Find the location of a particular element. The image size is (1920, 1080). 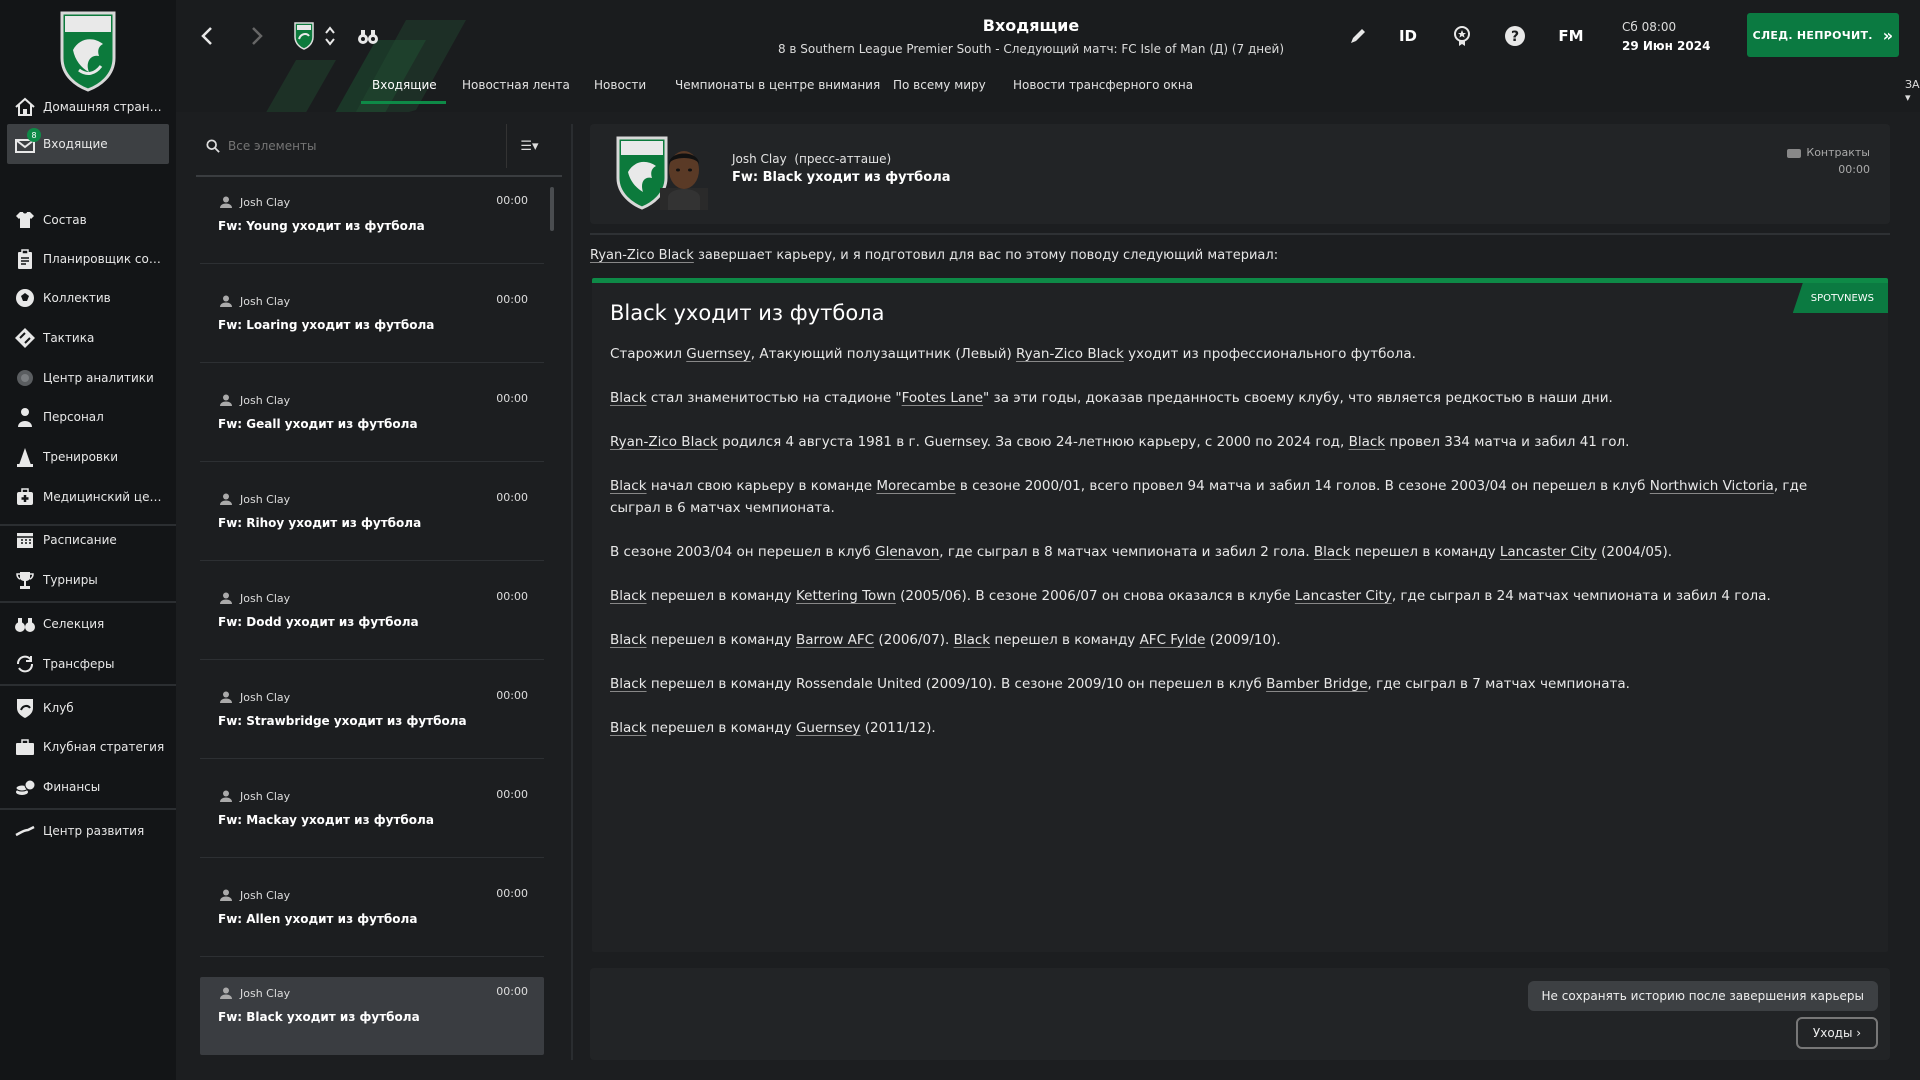

sidebar-item-club: Клуб is located at coordinates (88, 708).